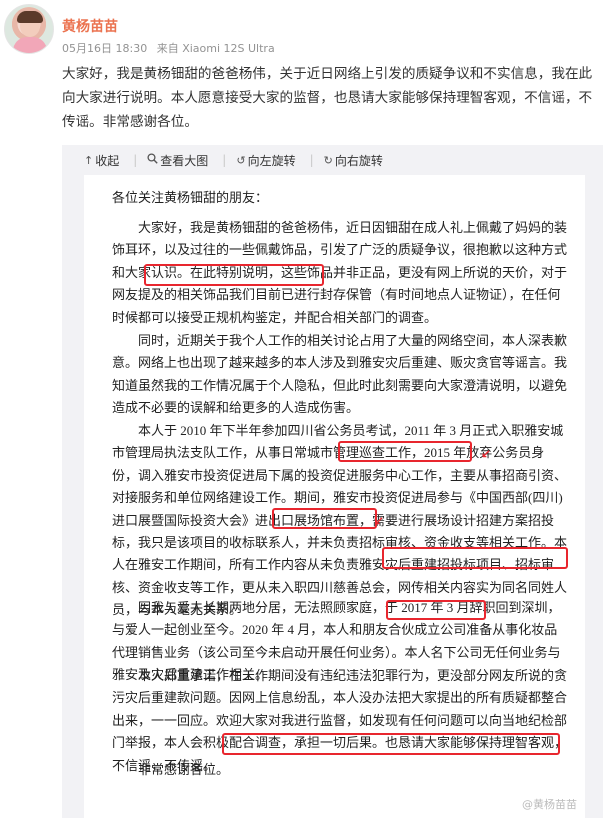  I want to click on view-large-button: 查看大图, so click(177, 160).